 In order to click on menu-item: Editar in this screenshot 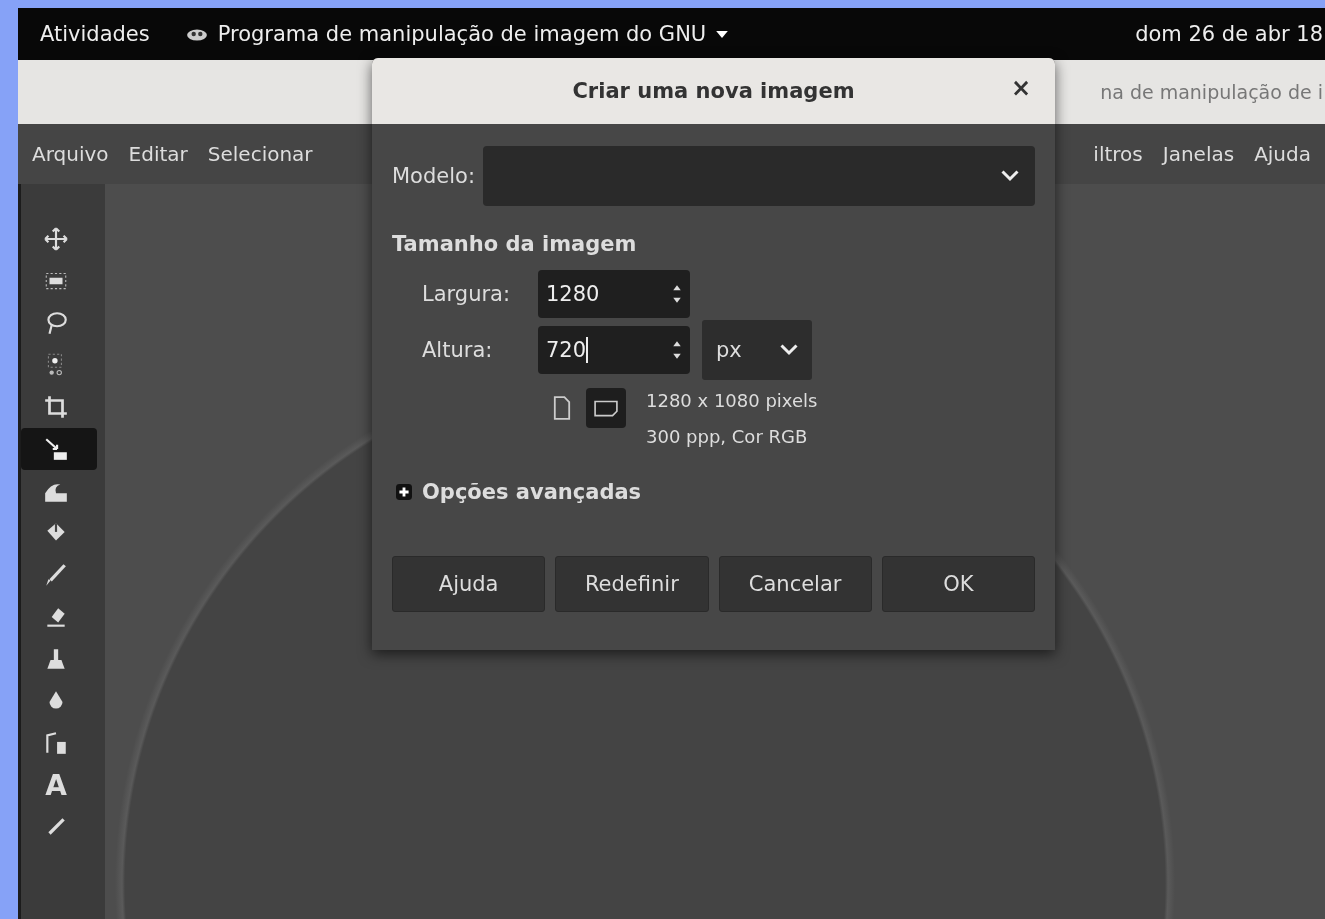, I will do `click(158, 154)`.